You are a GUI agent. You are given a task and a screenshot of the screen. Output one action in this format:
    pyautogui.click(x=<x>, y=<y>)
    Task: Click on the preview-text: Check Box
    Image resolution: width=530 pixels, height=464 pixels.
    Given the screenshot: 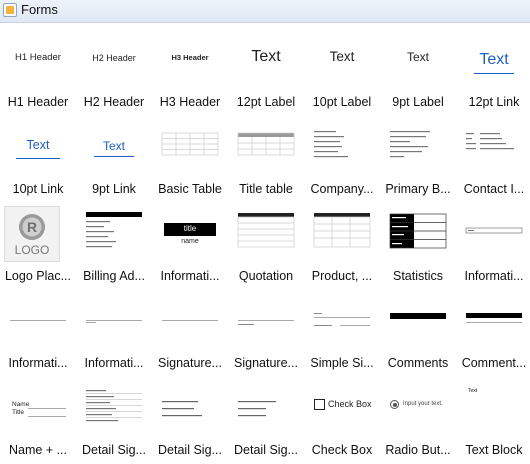 What is the action you would take?
    pyautogui.click(x=350, y=404)
    